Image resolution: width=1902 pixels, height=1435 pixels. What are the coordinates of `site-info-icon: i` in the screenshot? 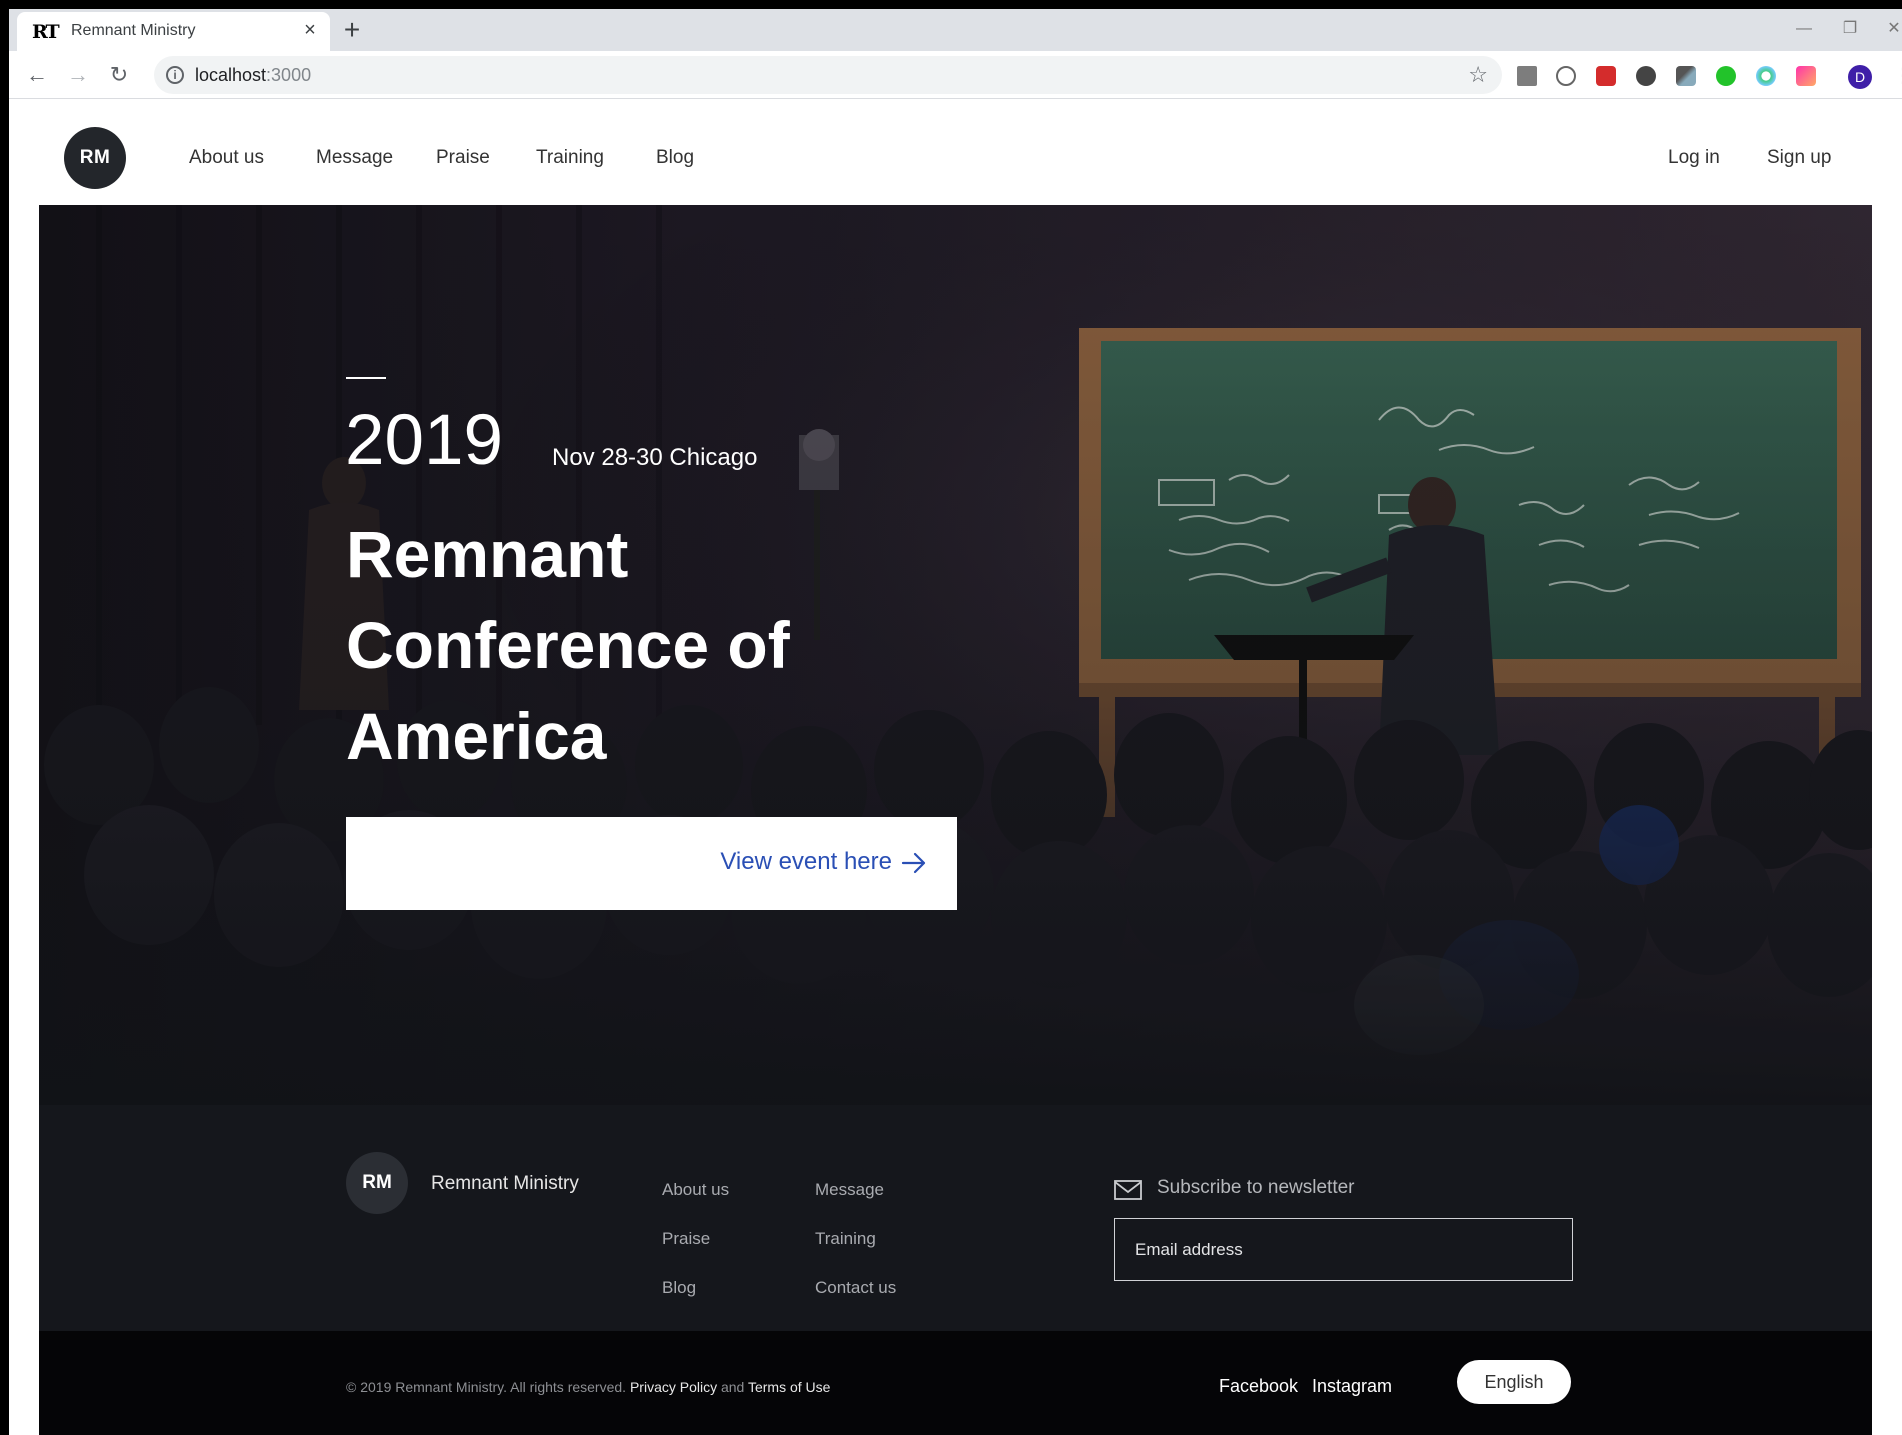 It's located at (175, 75).